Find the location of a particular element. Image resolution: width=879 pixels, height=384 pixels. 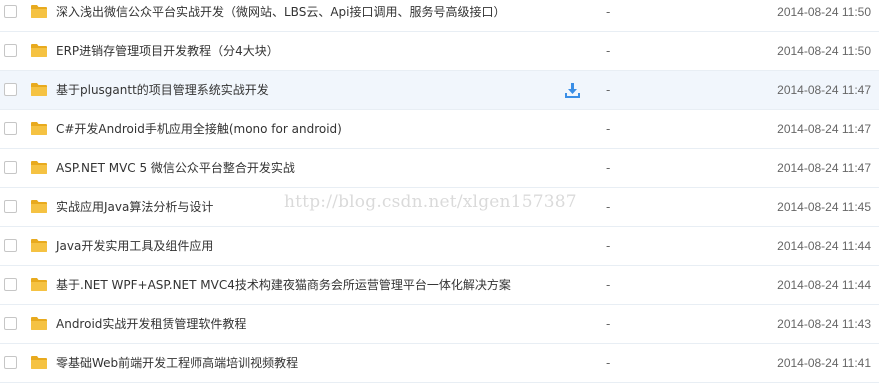

file-row: Android实战开发租赁管理软件教程 - 2014-08-24 11:43 is located at coordinates (439, 324).